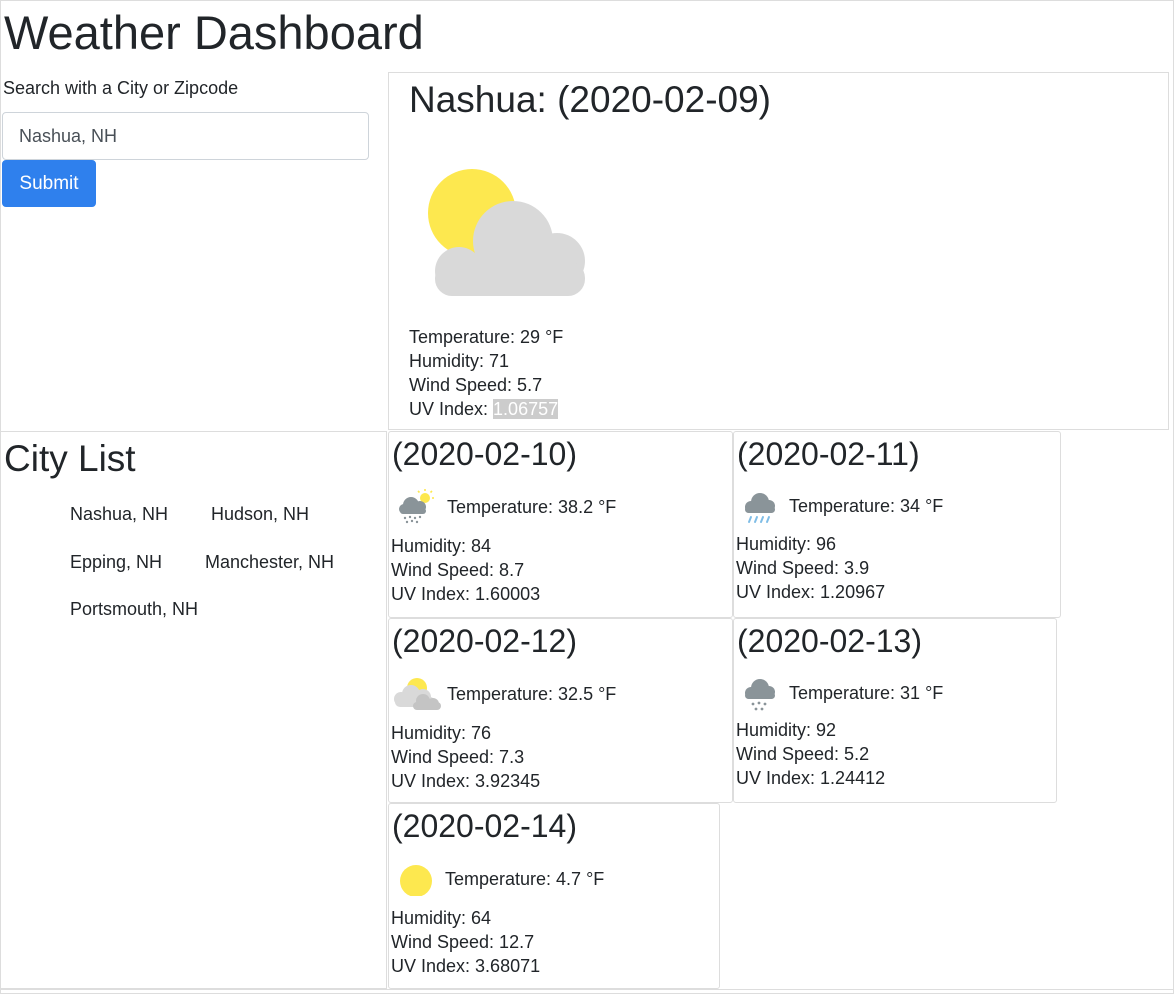  I want to click on forecast-date: (2020-02-14), so click(484, 826).